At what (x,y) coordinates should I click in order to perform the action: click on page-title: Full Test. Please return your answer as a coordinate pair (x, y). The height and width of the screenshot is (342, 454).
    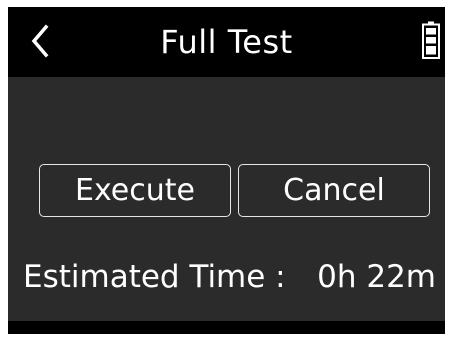
    Looking at the image, I should click on (226, 42).